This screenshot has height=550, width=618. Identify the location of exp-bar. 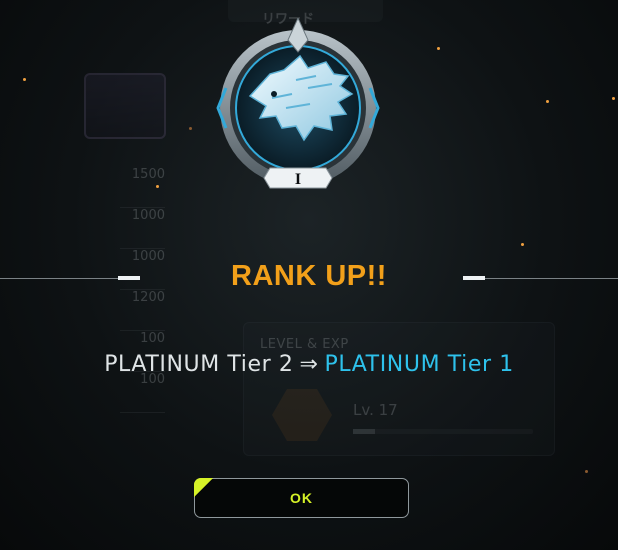
(443, 431).